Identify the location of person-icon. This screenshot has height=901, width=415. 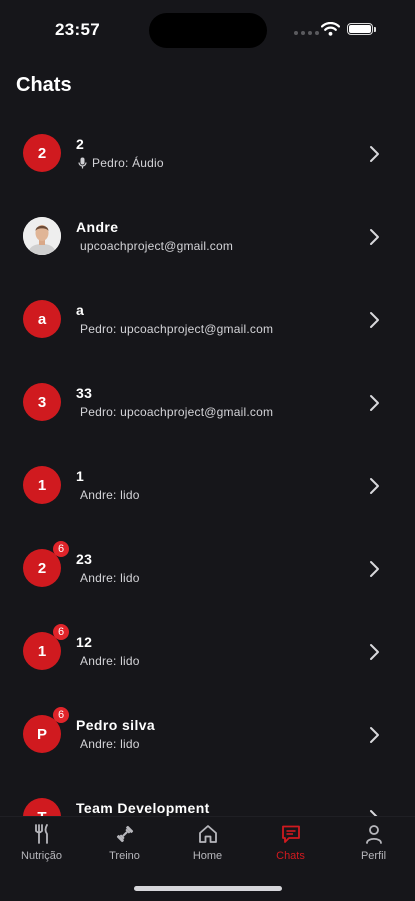
(373, 834).